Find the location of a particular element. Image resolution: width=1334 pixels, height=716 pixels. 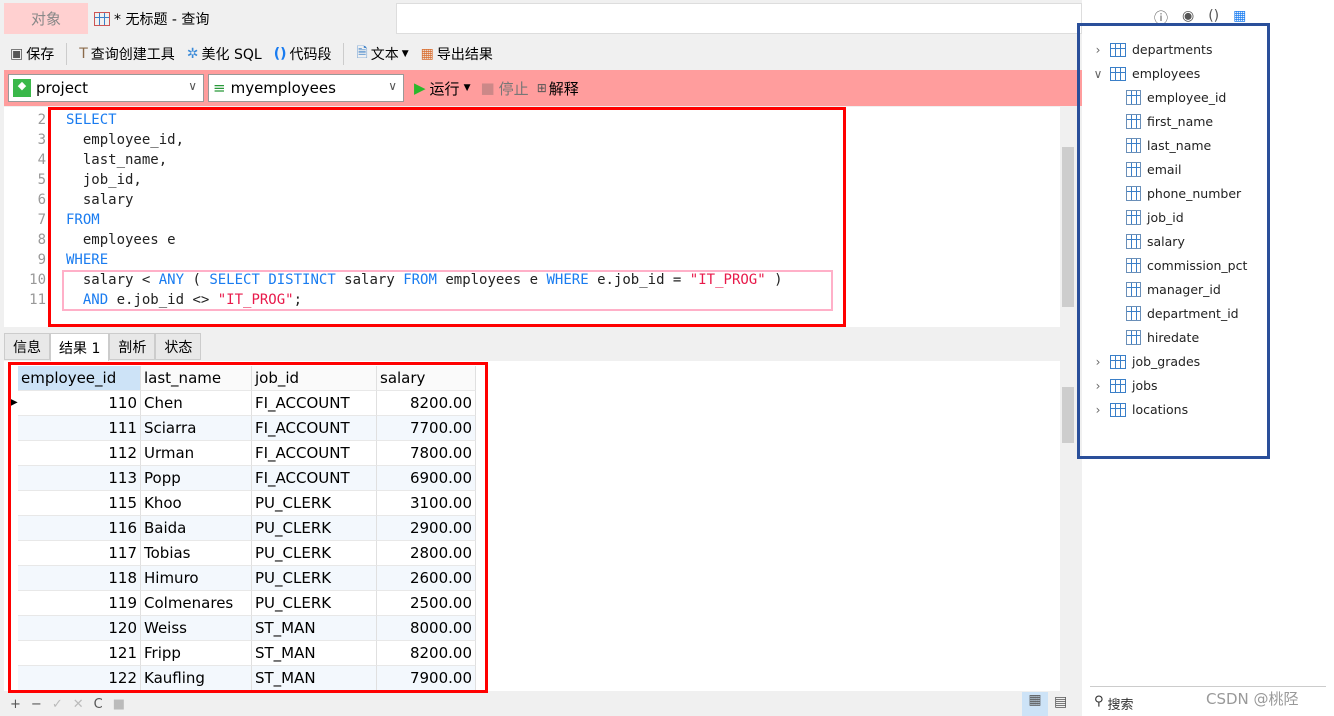

apply-icon: ✓ is located at coordinates (57, 704).